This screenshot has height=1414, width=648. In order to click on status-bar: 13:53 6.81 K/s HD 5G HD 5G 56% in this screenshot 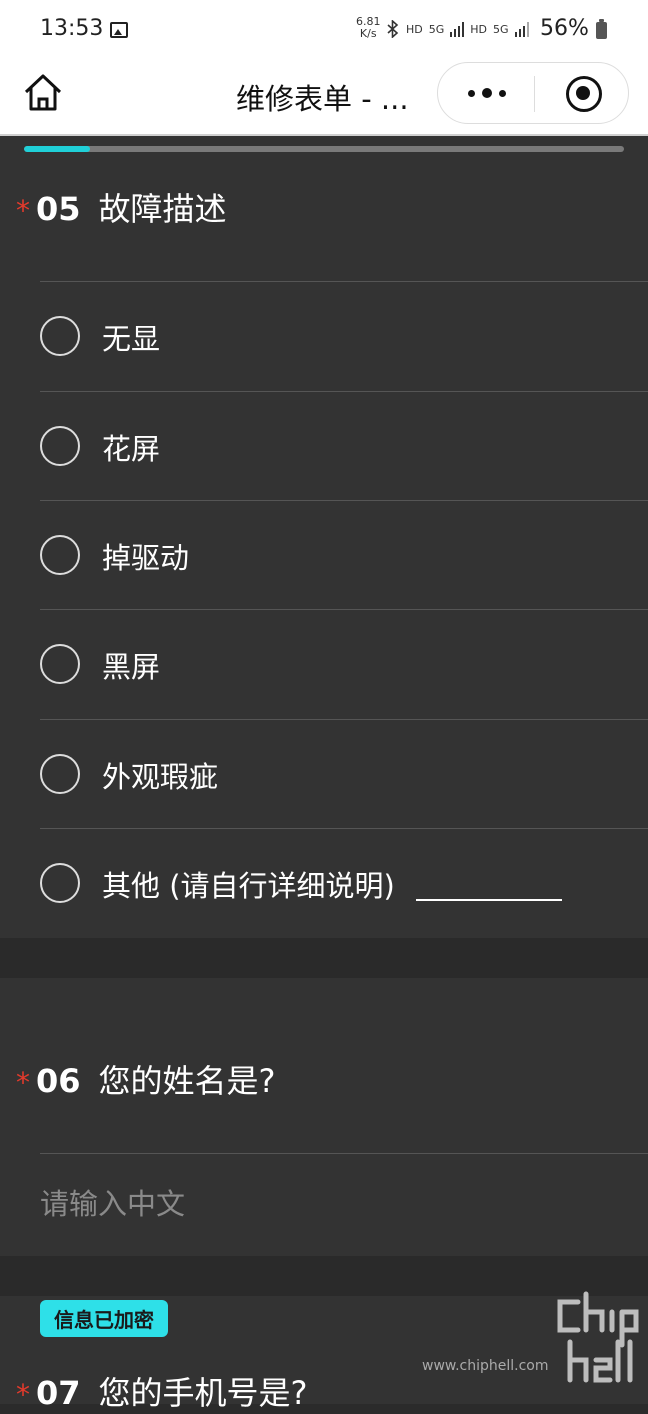, I will do `click(324, 31)`.